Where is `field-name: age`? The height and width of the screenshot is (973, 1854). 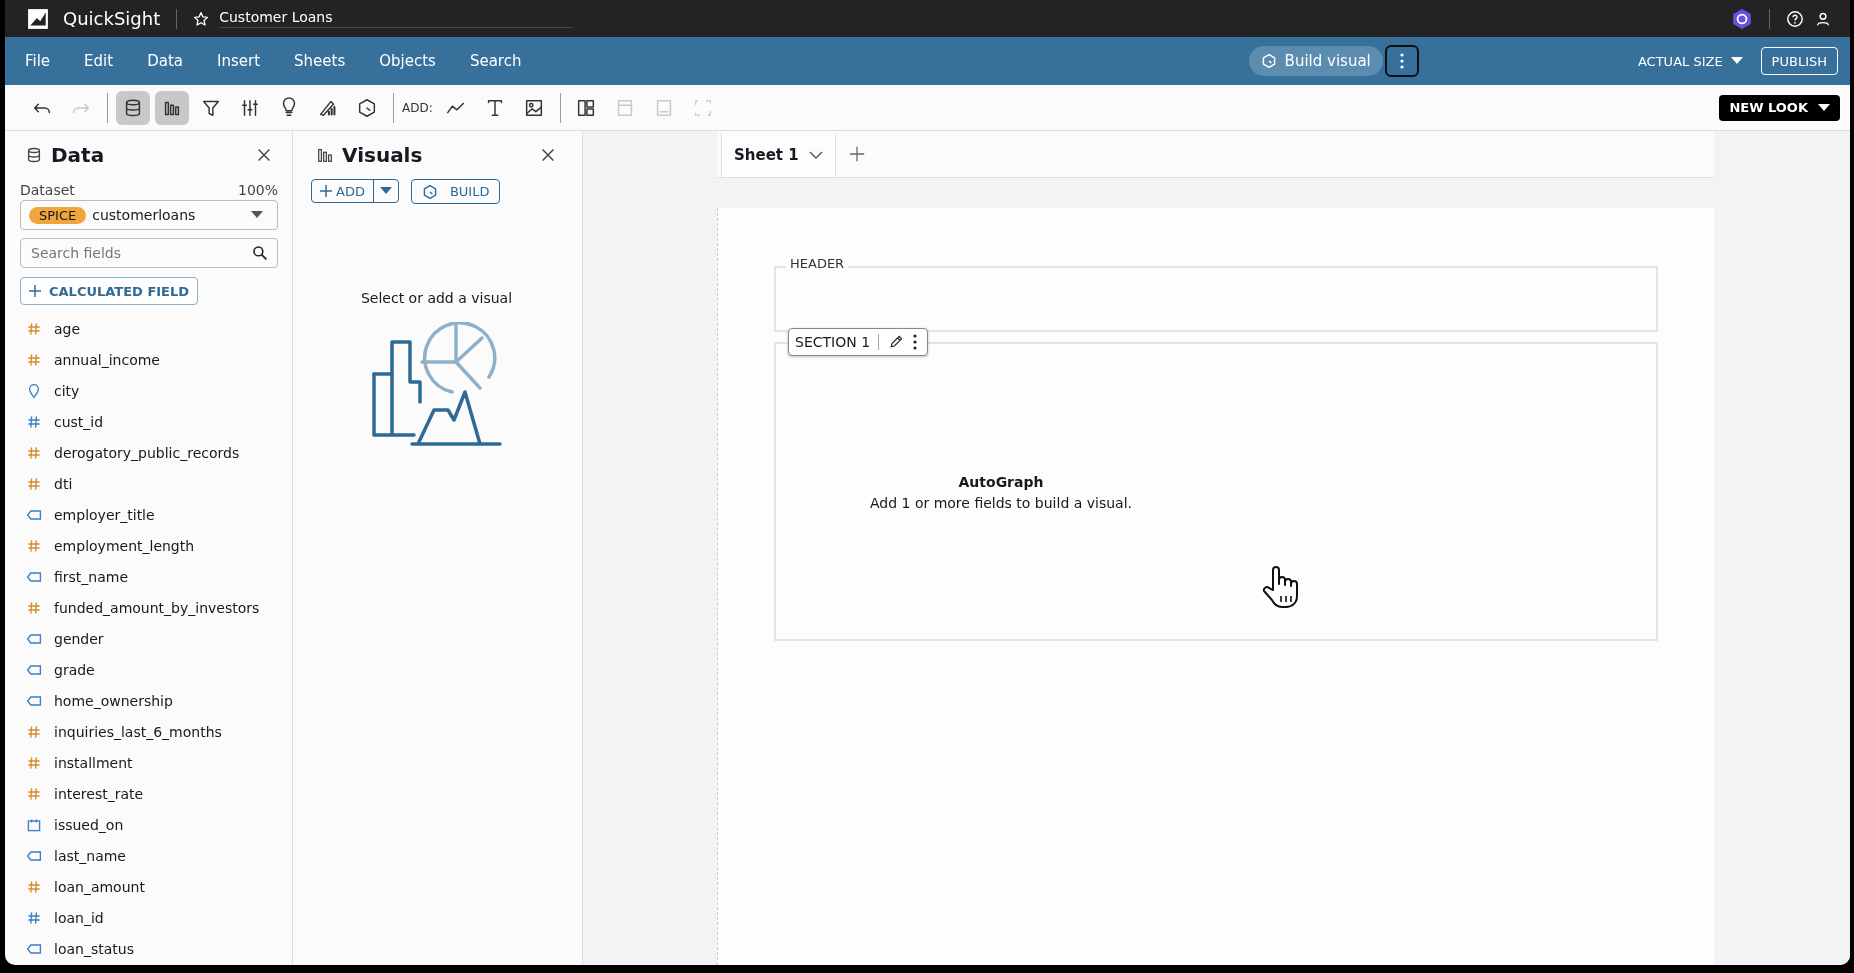 field-name: age is located at coordinates (67, 328).